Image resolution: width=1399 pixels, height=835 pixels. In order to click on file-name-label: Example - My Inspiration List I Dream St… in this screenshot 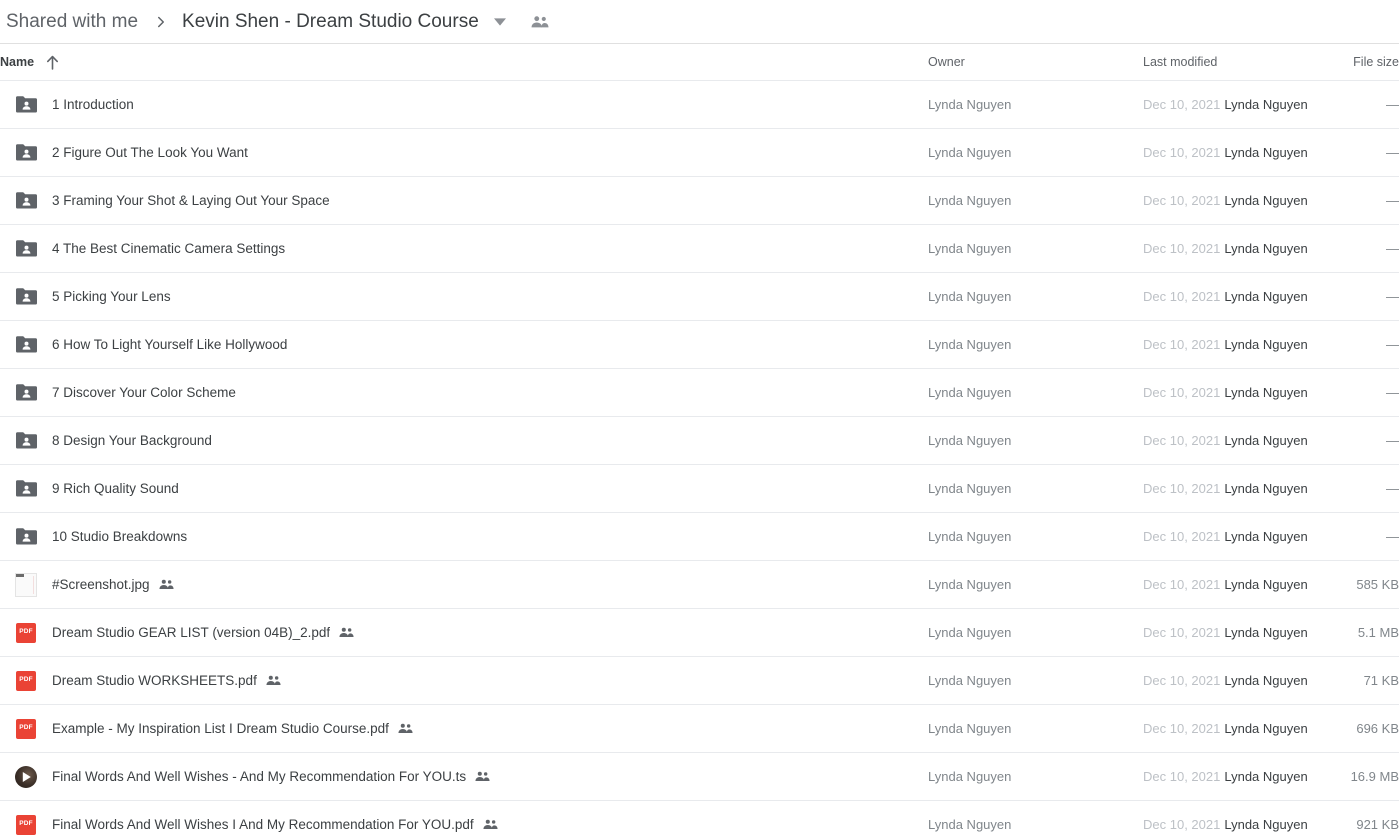, I will do `click(220, 728)`.